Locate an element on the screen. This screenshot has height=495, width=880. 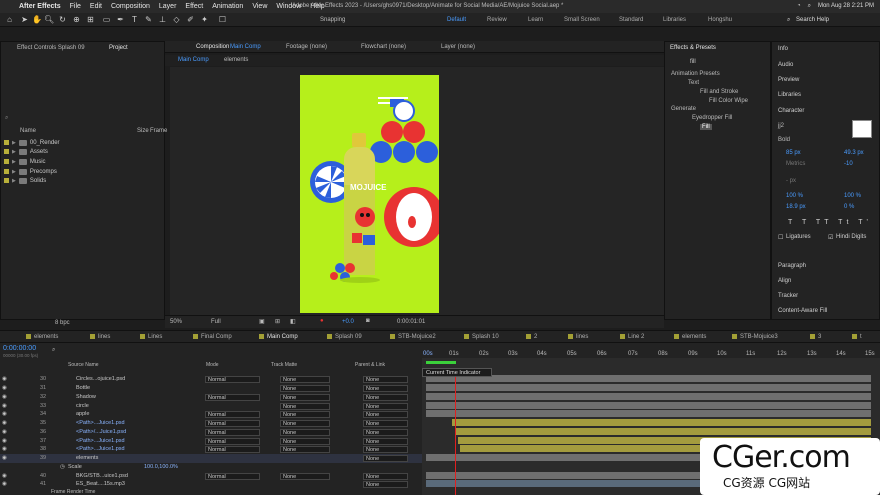
list-item: ▶ Music is located at coordinates (25, 161).